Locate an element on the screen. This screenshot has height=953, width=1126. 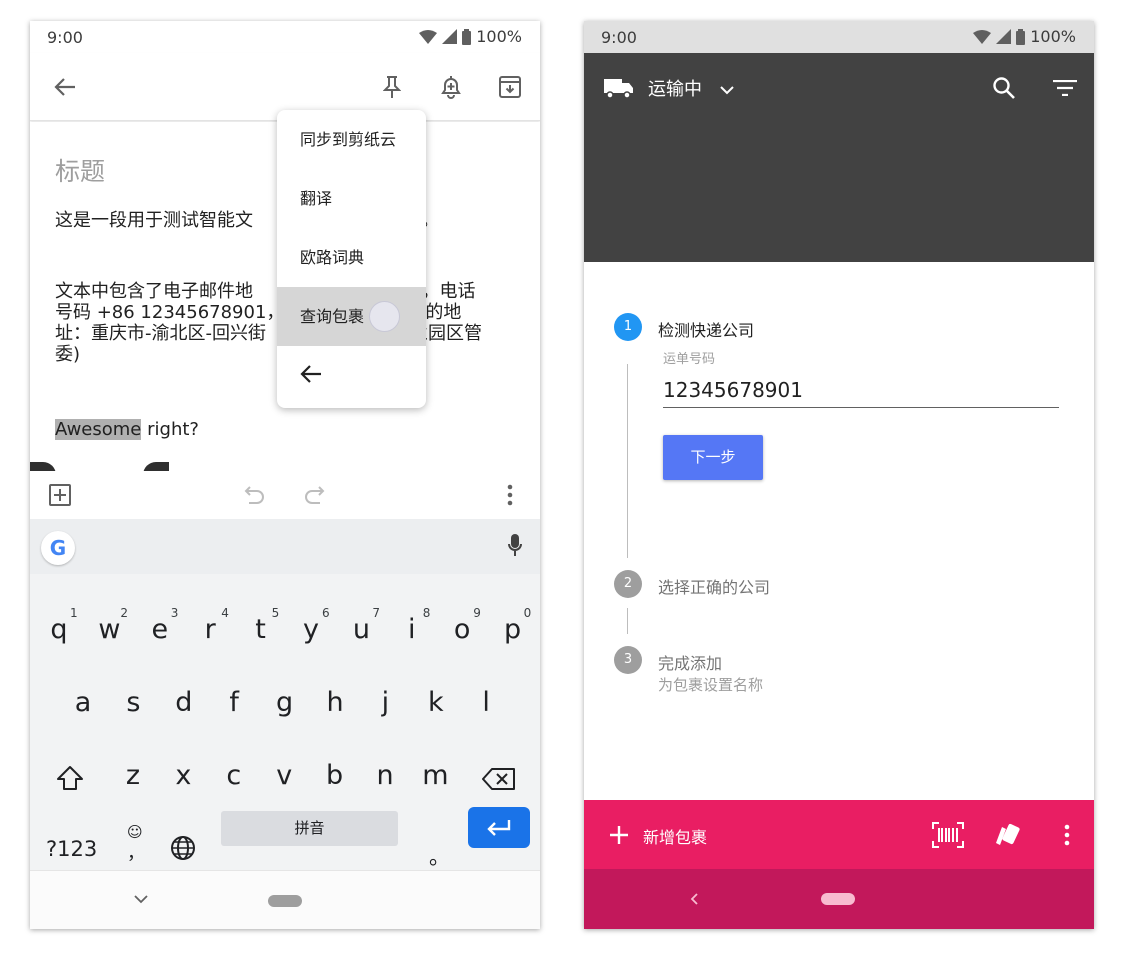
back-button is located at coordinates (65, 87).